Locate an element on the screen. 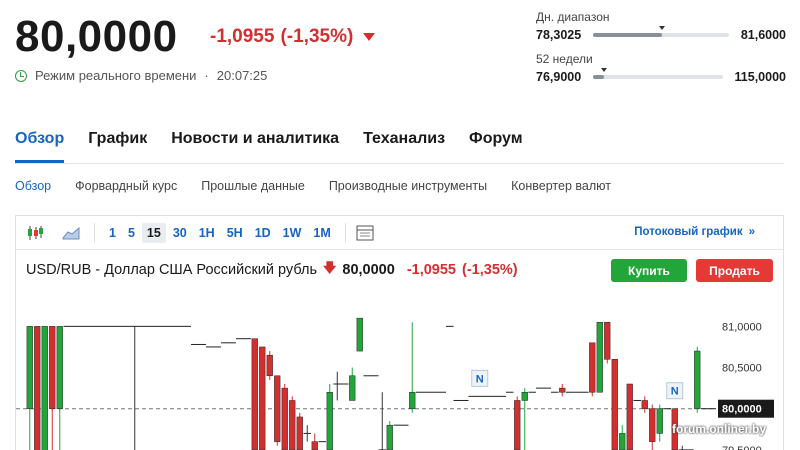  year-range-fill is located at coordinates (598, 77).